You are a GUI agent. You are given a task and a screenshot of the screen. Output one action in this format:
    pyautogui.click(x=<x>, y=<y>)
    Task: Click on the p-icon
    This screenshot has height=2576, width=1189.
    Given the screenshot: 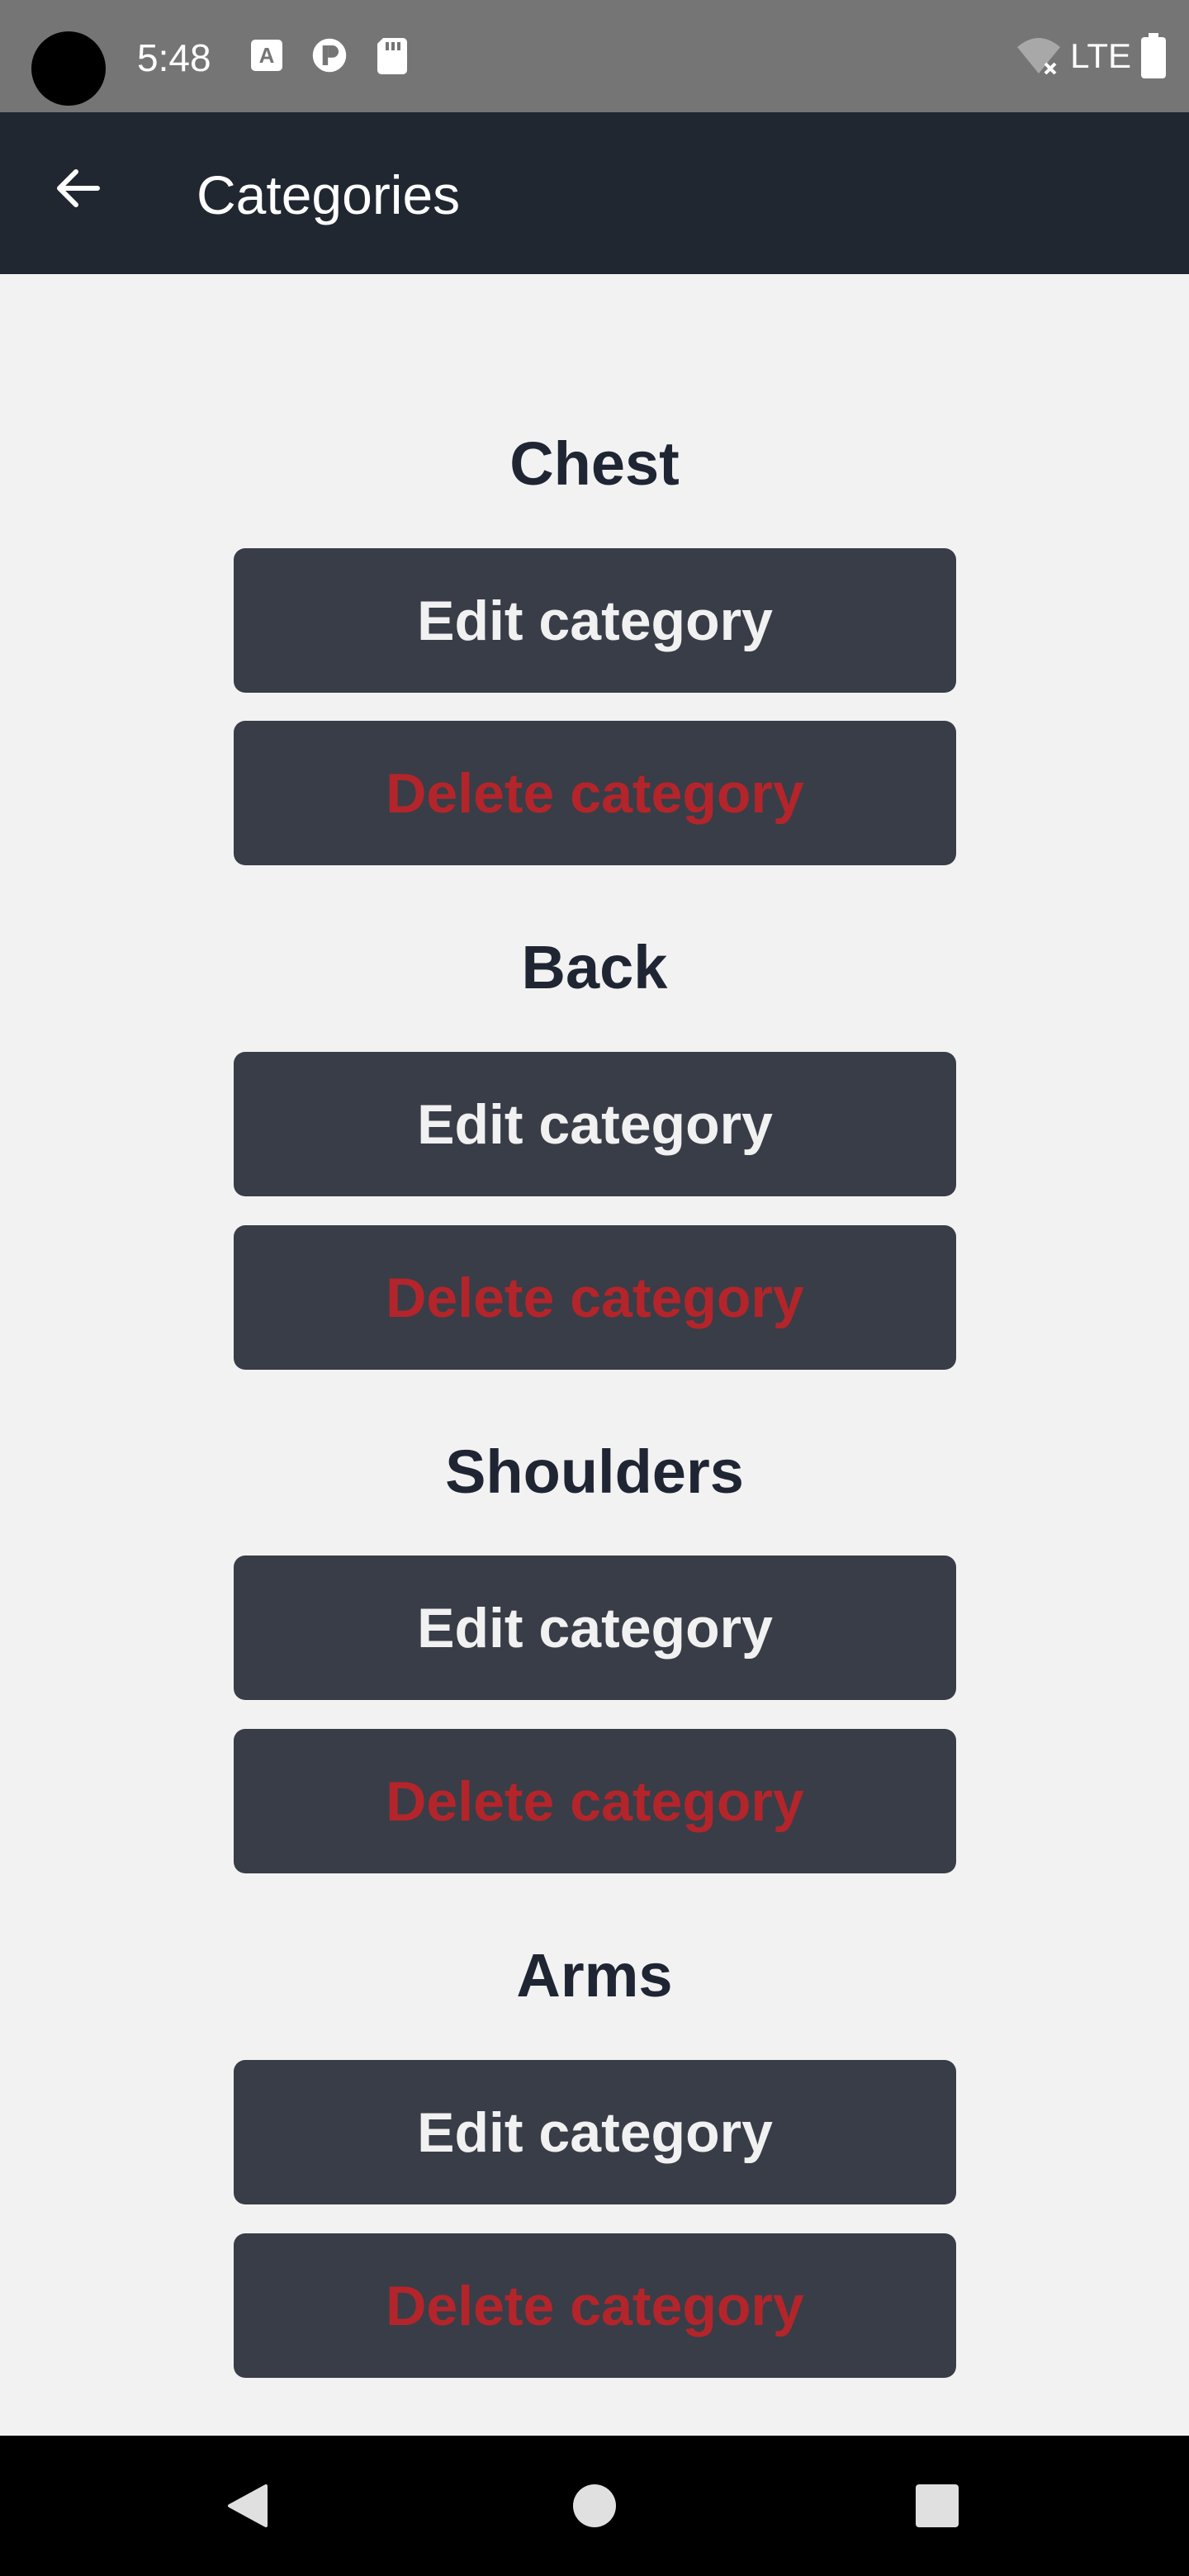 What is the action you would take?
    pyautogui.click(x=329, y=55)
    